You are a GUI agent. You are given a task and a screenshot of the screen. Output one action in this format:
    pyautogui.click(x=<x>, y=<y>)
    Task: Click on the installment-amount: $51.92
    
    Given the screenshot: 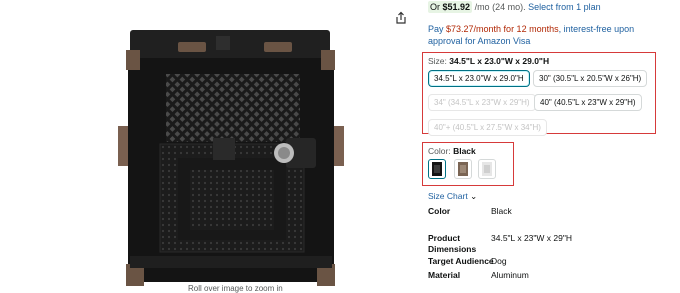 What is the action you would take?
    pyautogui.click(x=456, y=7)
    